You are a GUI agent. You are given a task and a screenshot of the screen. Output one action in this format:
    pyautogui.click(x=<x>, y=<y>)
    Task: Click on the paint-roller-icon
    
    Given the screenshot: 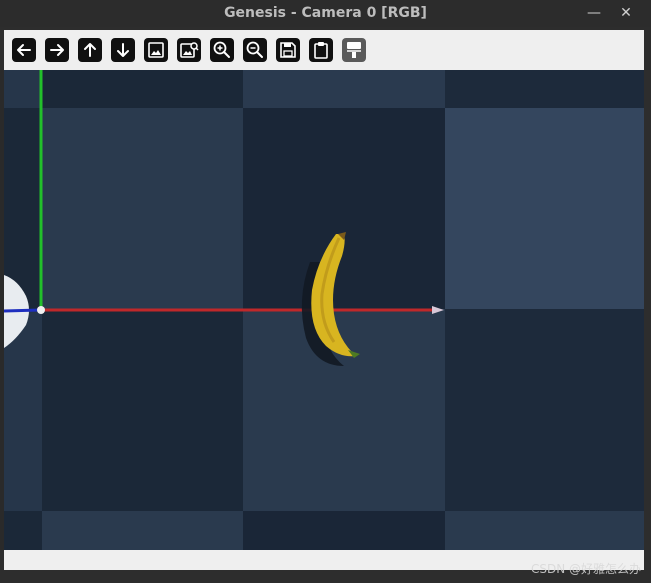 What is the action you would take?
    pyautogui.click(x=354, y=50)
    